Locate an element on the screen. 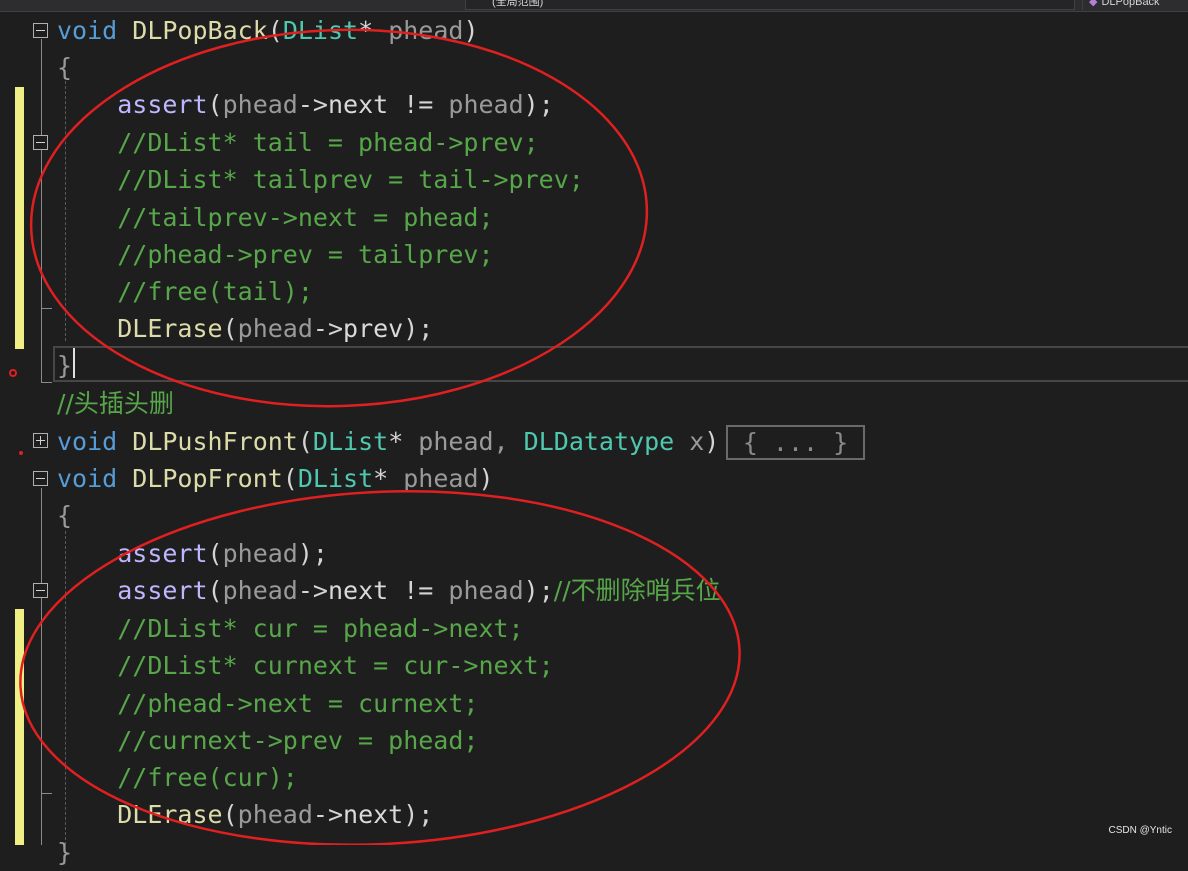 Image resolution: width=1188 pixels, height=871 pixels. watermark: CSDN @Yntic is located at coordinates (1140, 830).